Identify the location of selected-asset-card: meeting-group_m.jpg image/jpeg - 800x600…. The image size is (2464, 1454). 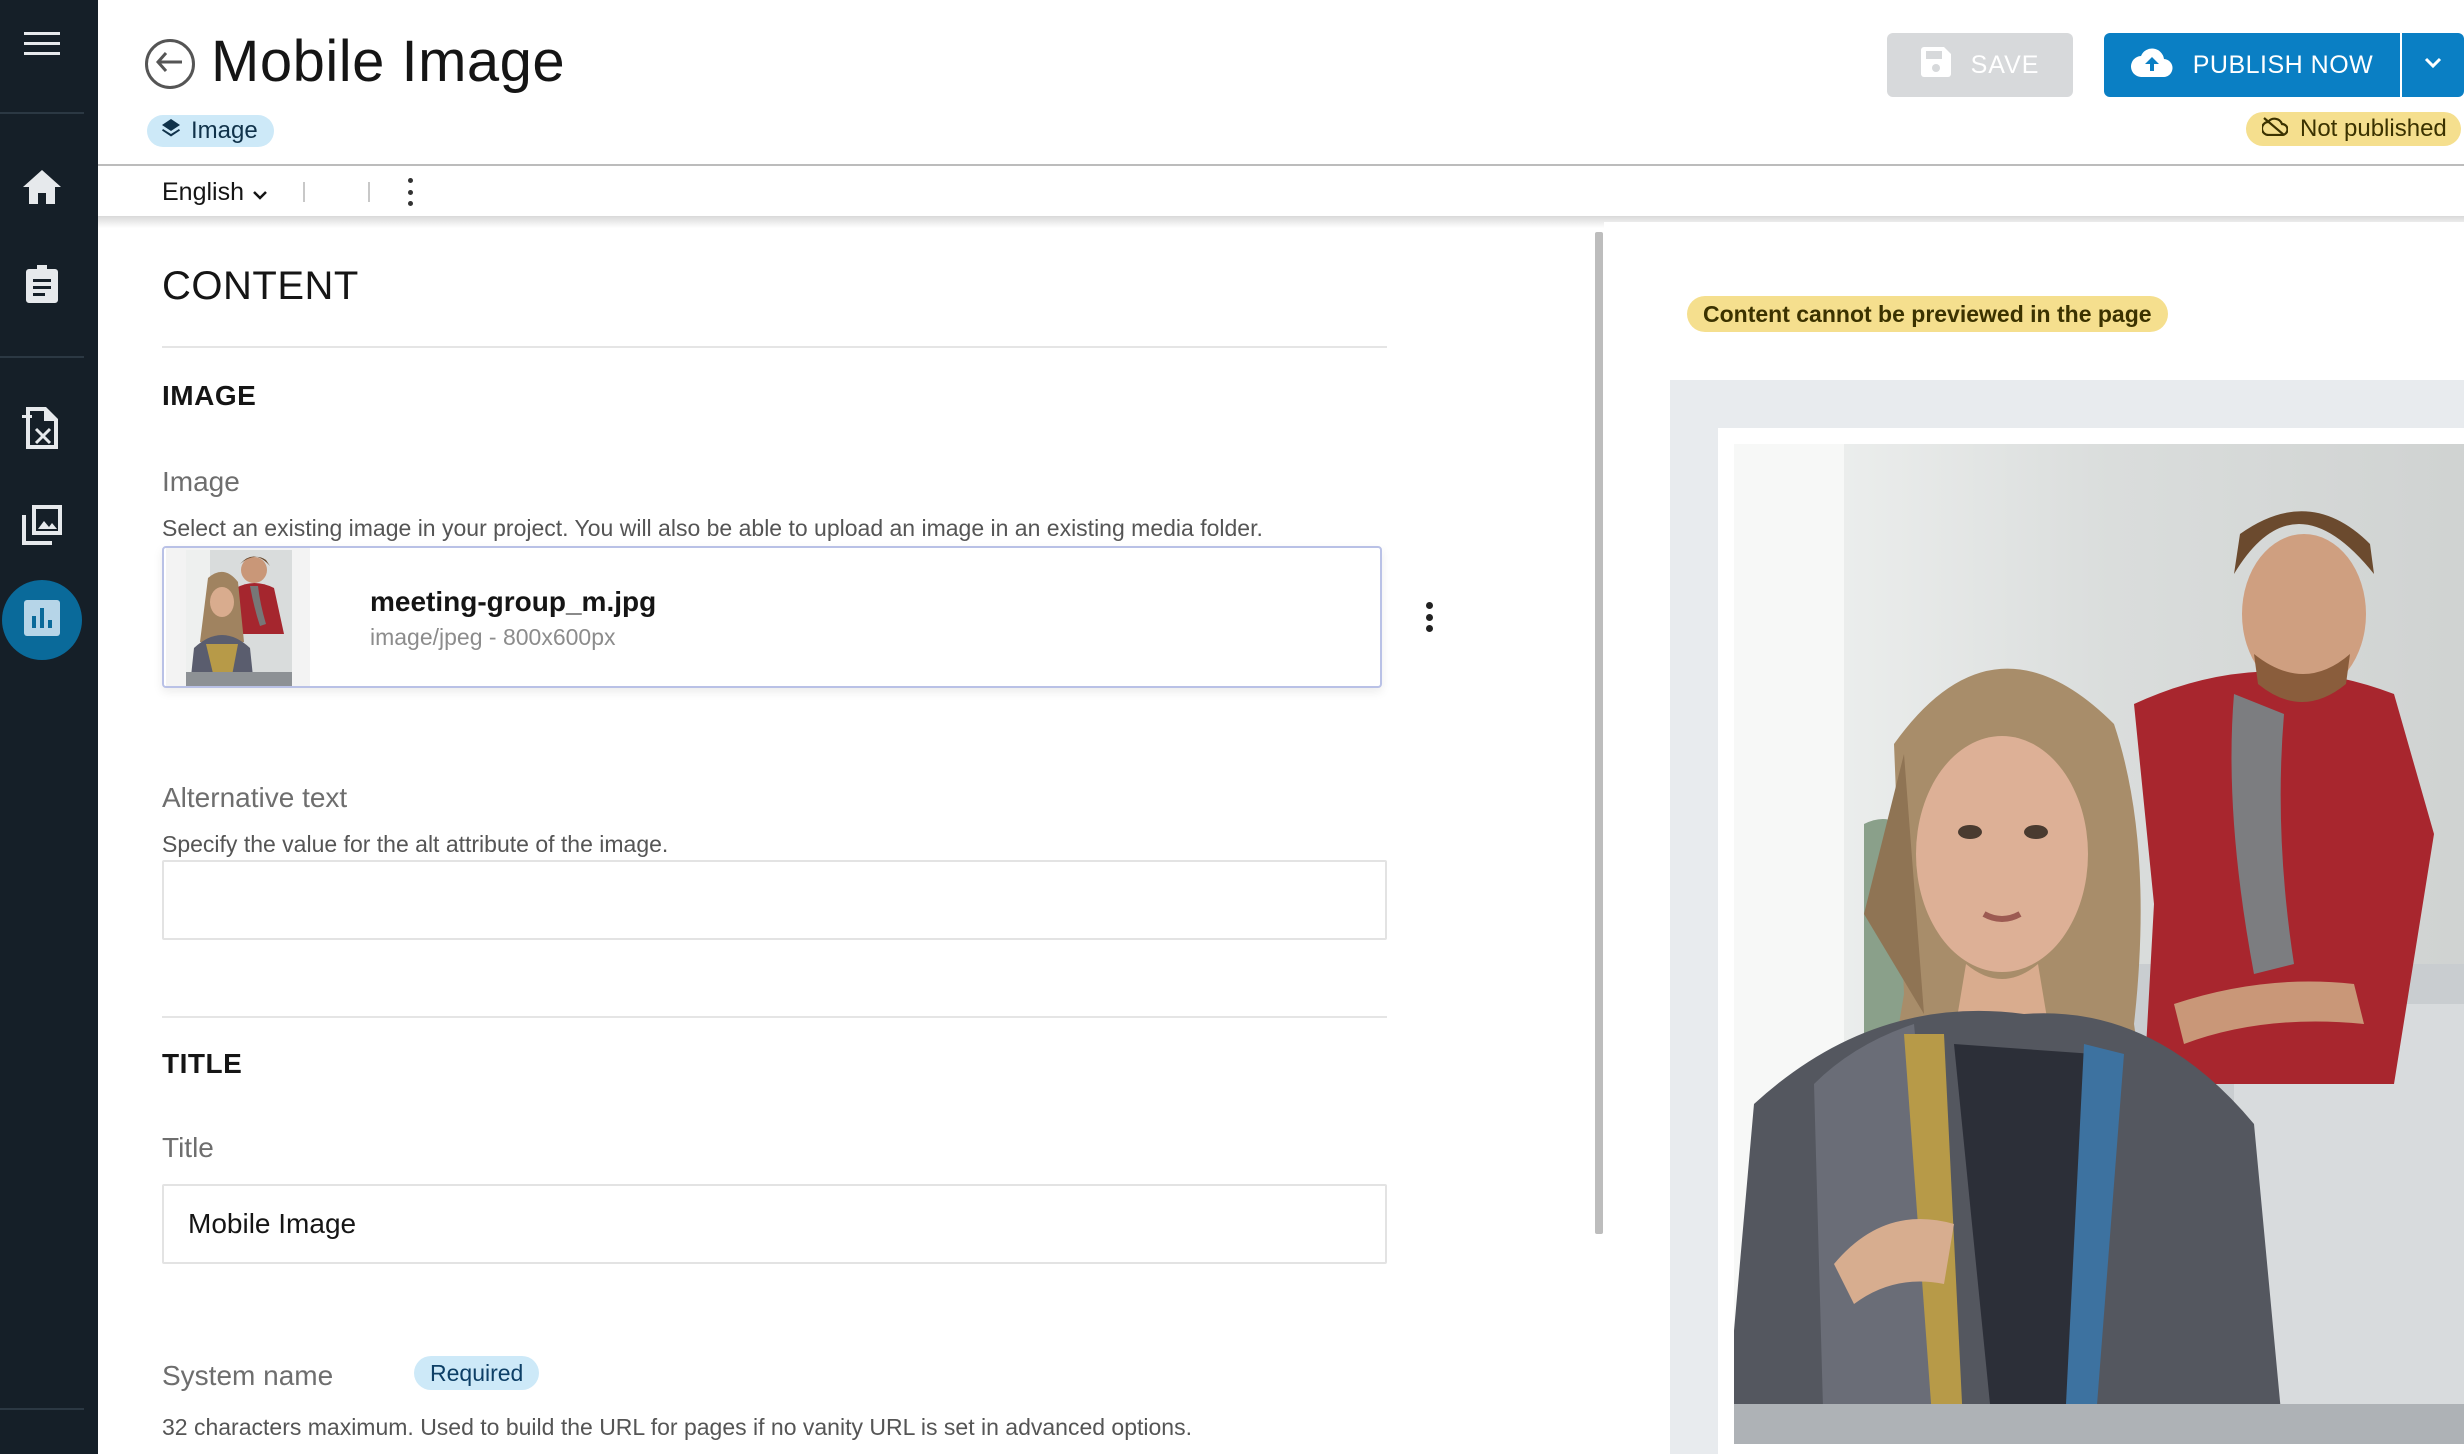
(772, 617).